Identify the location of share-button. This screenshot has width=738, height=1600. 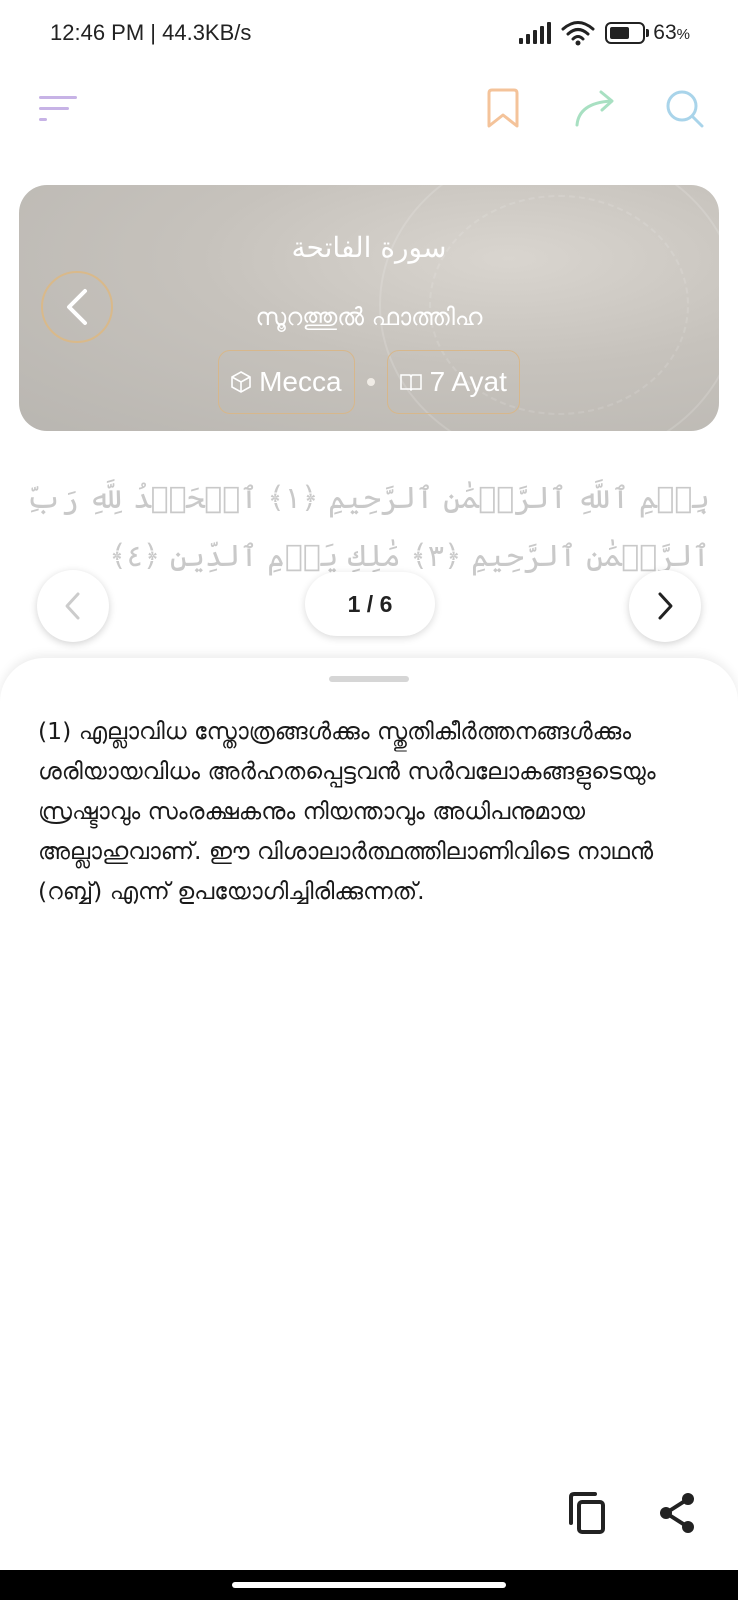
(677, 1513).